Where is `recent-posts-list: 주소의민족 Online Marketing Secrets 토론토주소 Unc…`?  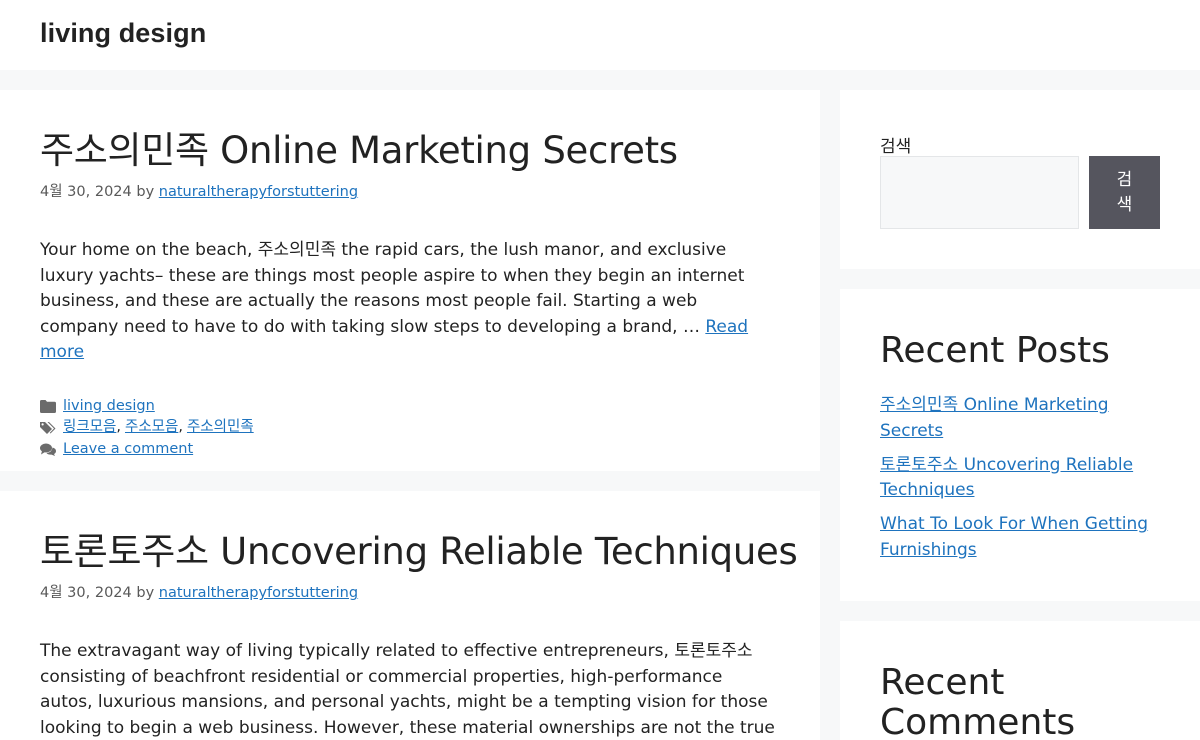 recent-posts-list: 주소의민족 Online Marketing Secrets 토론토주소 Unc… is located at coordinates (1020, 478).